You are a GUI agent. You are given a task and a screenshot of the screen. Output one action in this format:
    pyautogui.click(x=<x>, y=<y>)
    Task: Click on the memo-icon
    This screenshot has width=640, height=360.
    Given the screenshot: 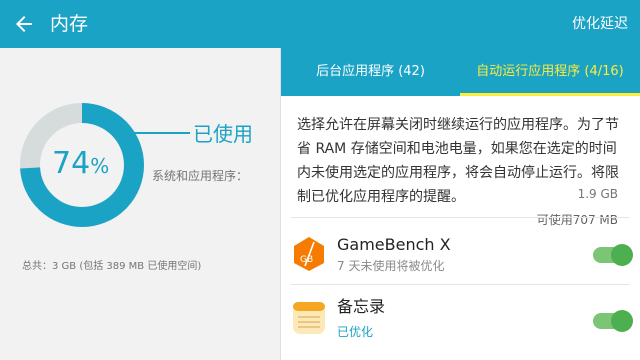 What is the action you would take?
    pyautogui.click(x=309, y=318)
    